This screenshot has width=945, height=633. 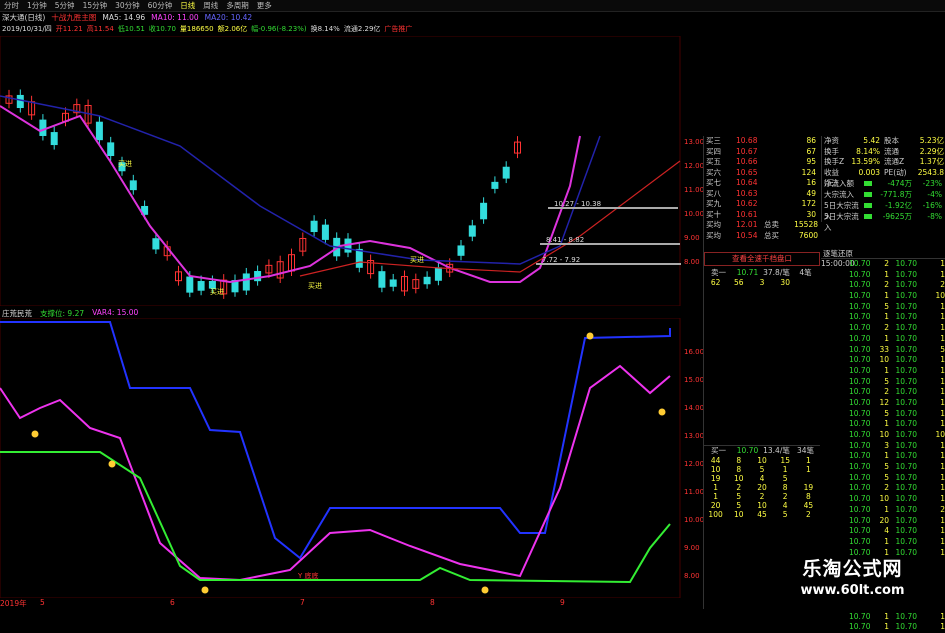 What do you see at coordinates (942, 509) in the screenshot?
I see `tick-qty-2: 2` at bounding box center [942, 509].